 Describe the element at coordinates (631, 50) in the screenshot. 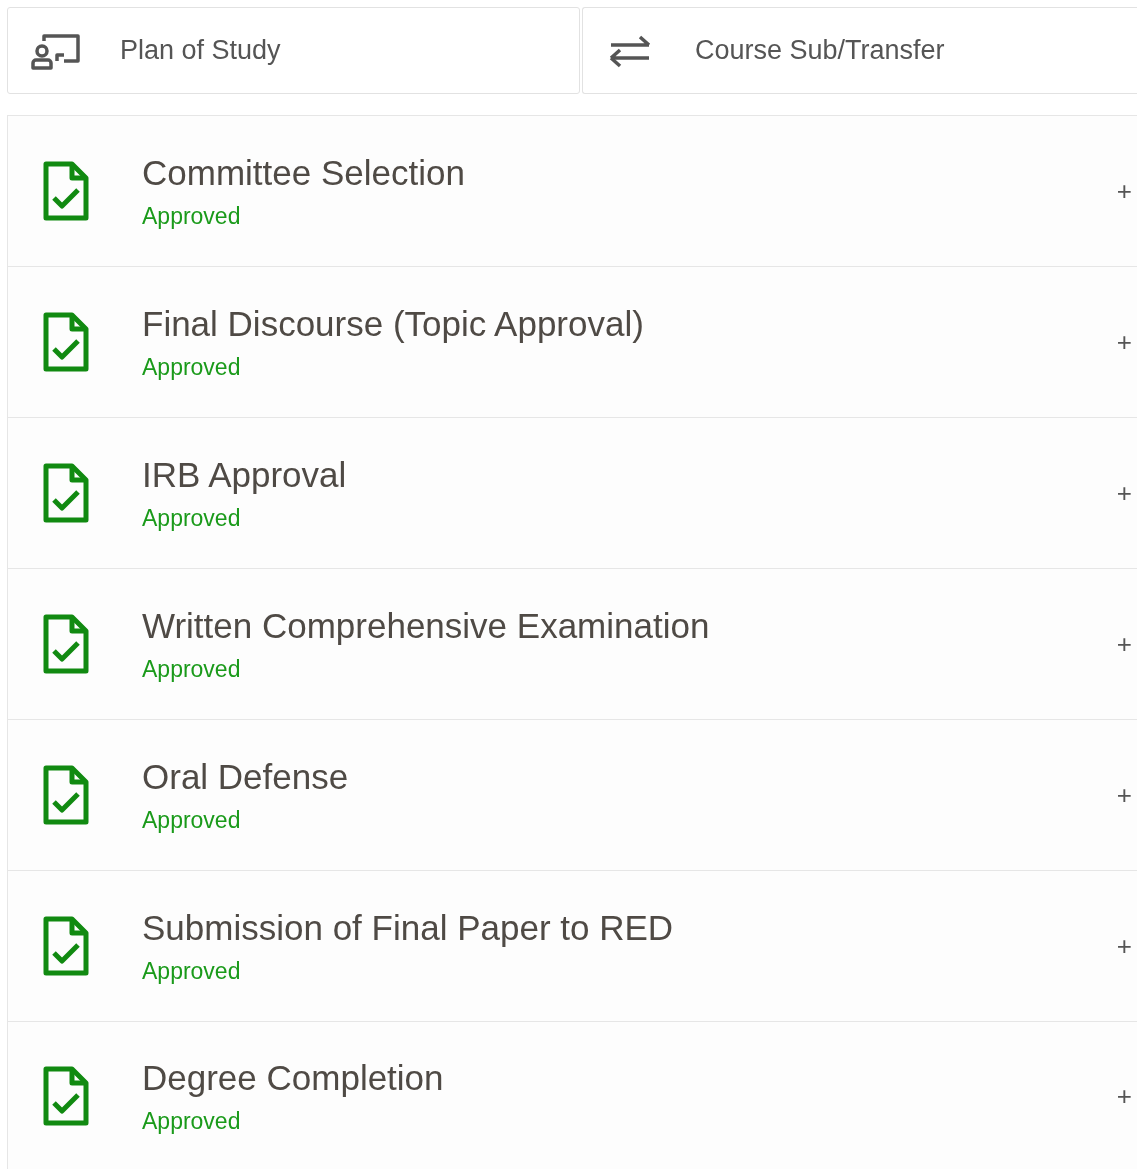

I see `swap-arrows-icon` at that location.